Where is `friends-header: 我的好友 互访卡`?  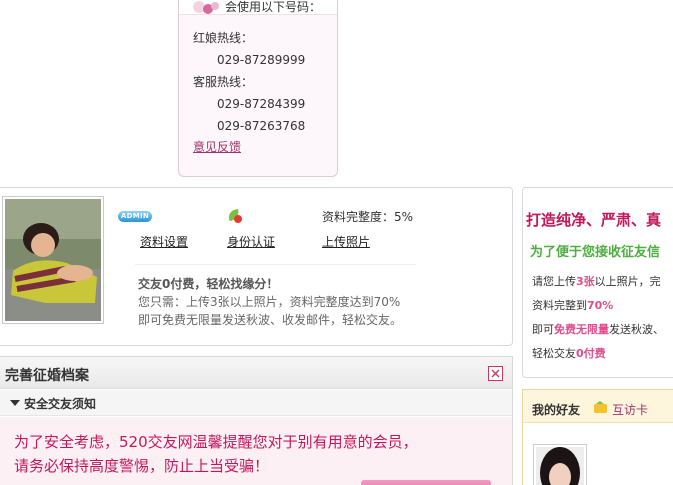 friends-header: 我的好友 互访卡 is located at coordinates (598, 406).